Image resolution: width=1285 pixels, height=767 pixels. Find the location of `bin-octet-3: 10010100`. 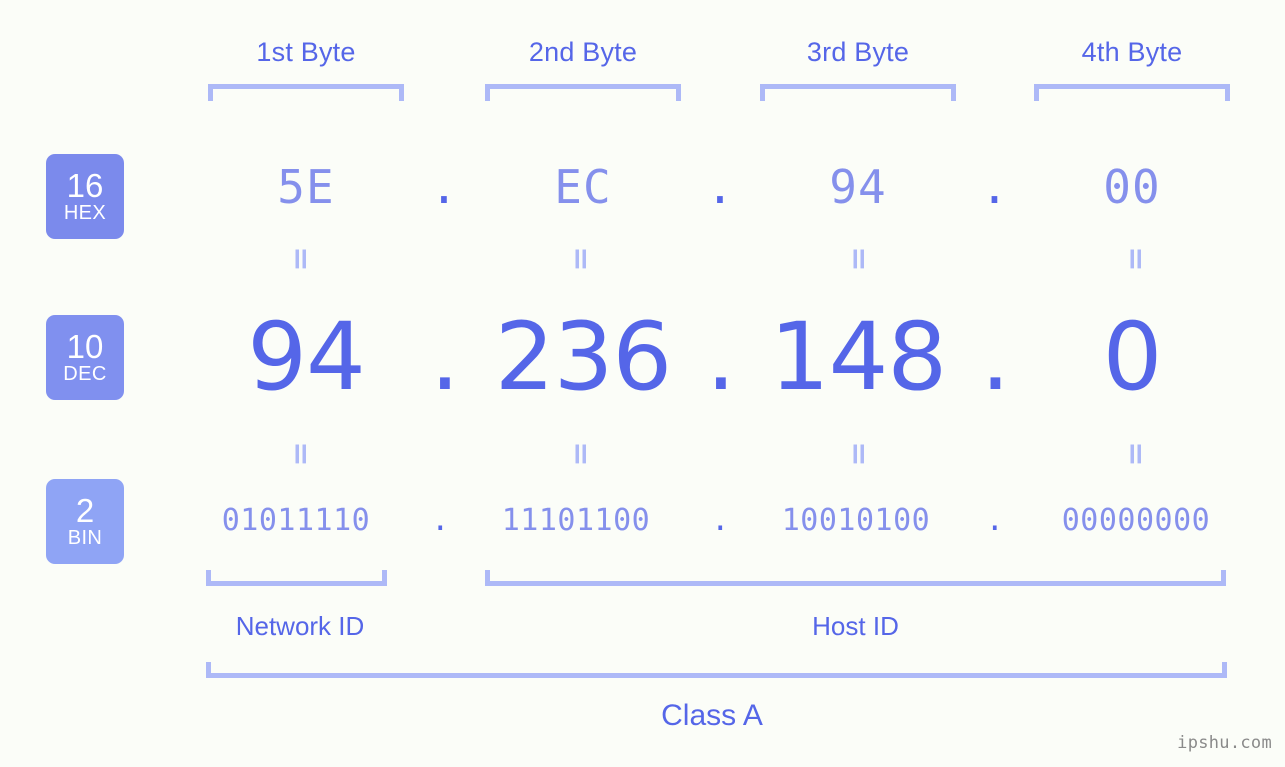

bin-octet-3: 10010100 is located at coordinates (856, 520).